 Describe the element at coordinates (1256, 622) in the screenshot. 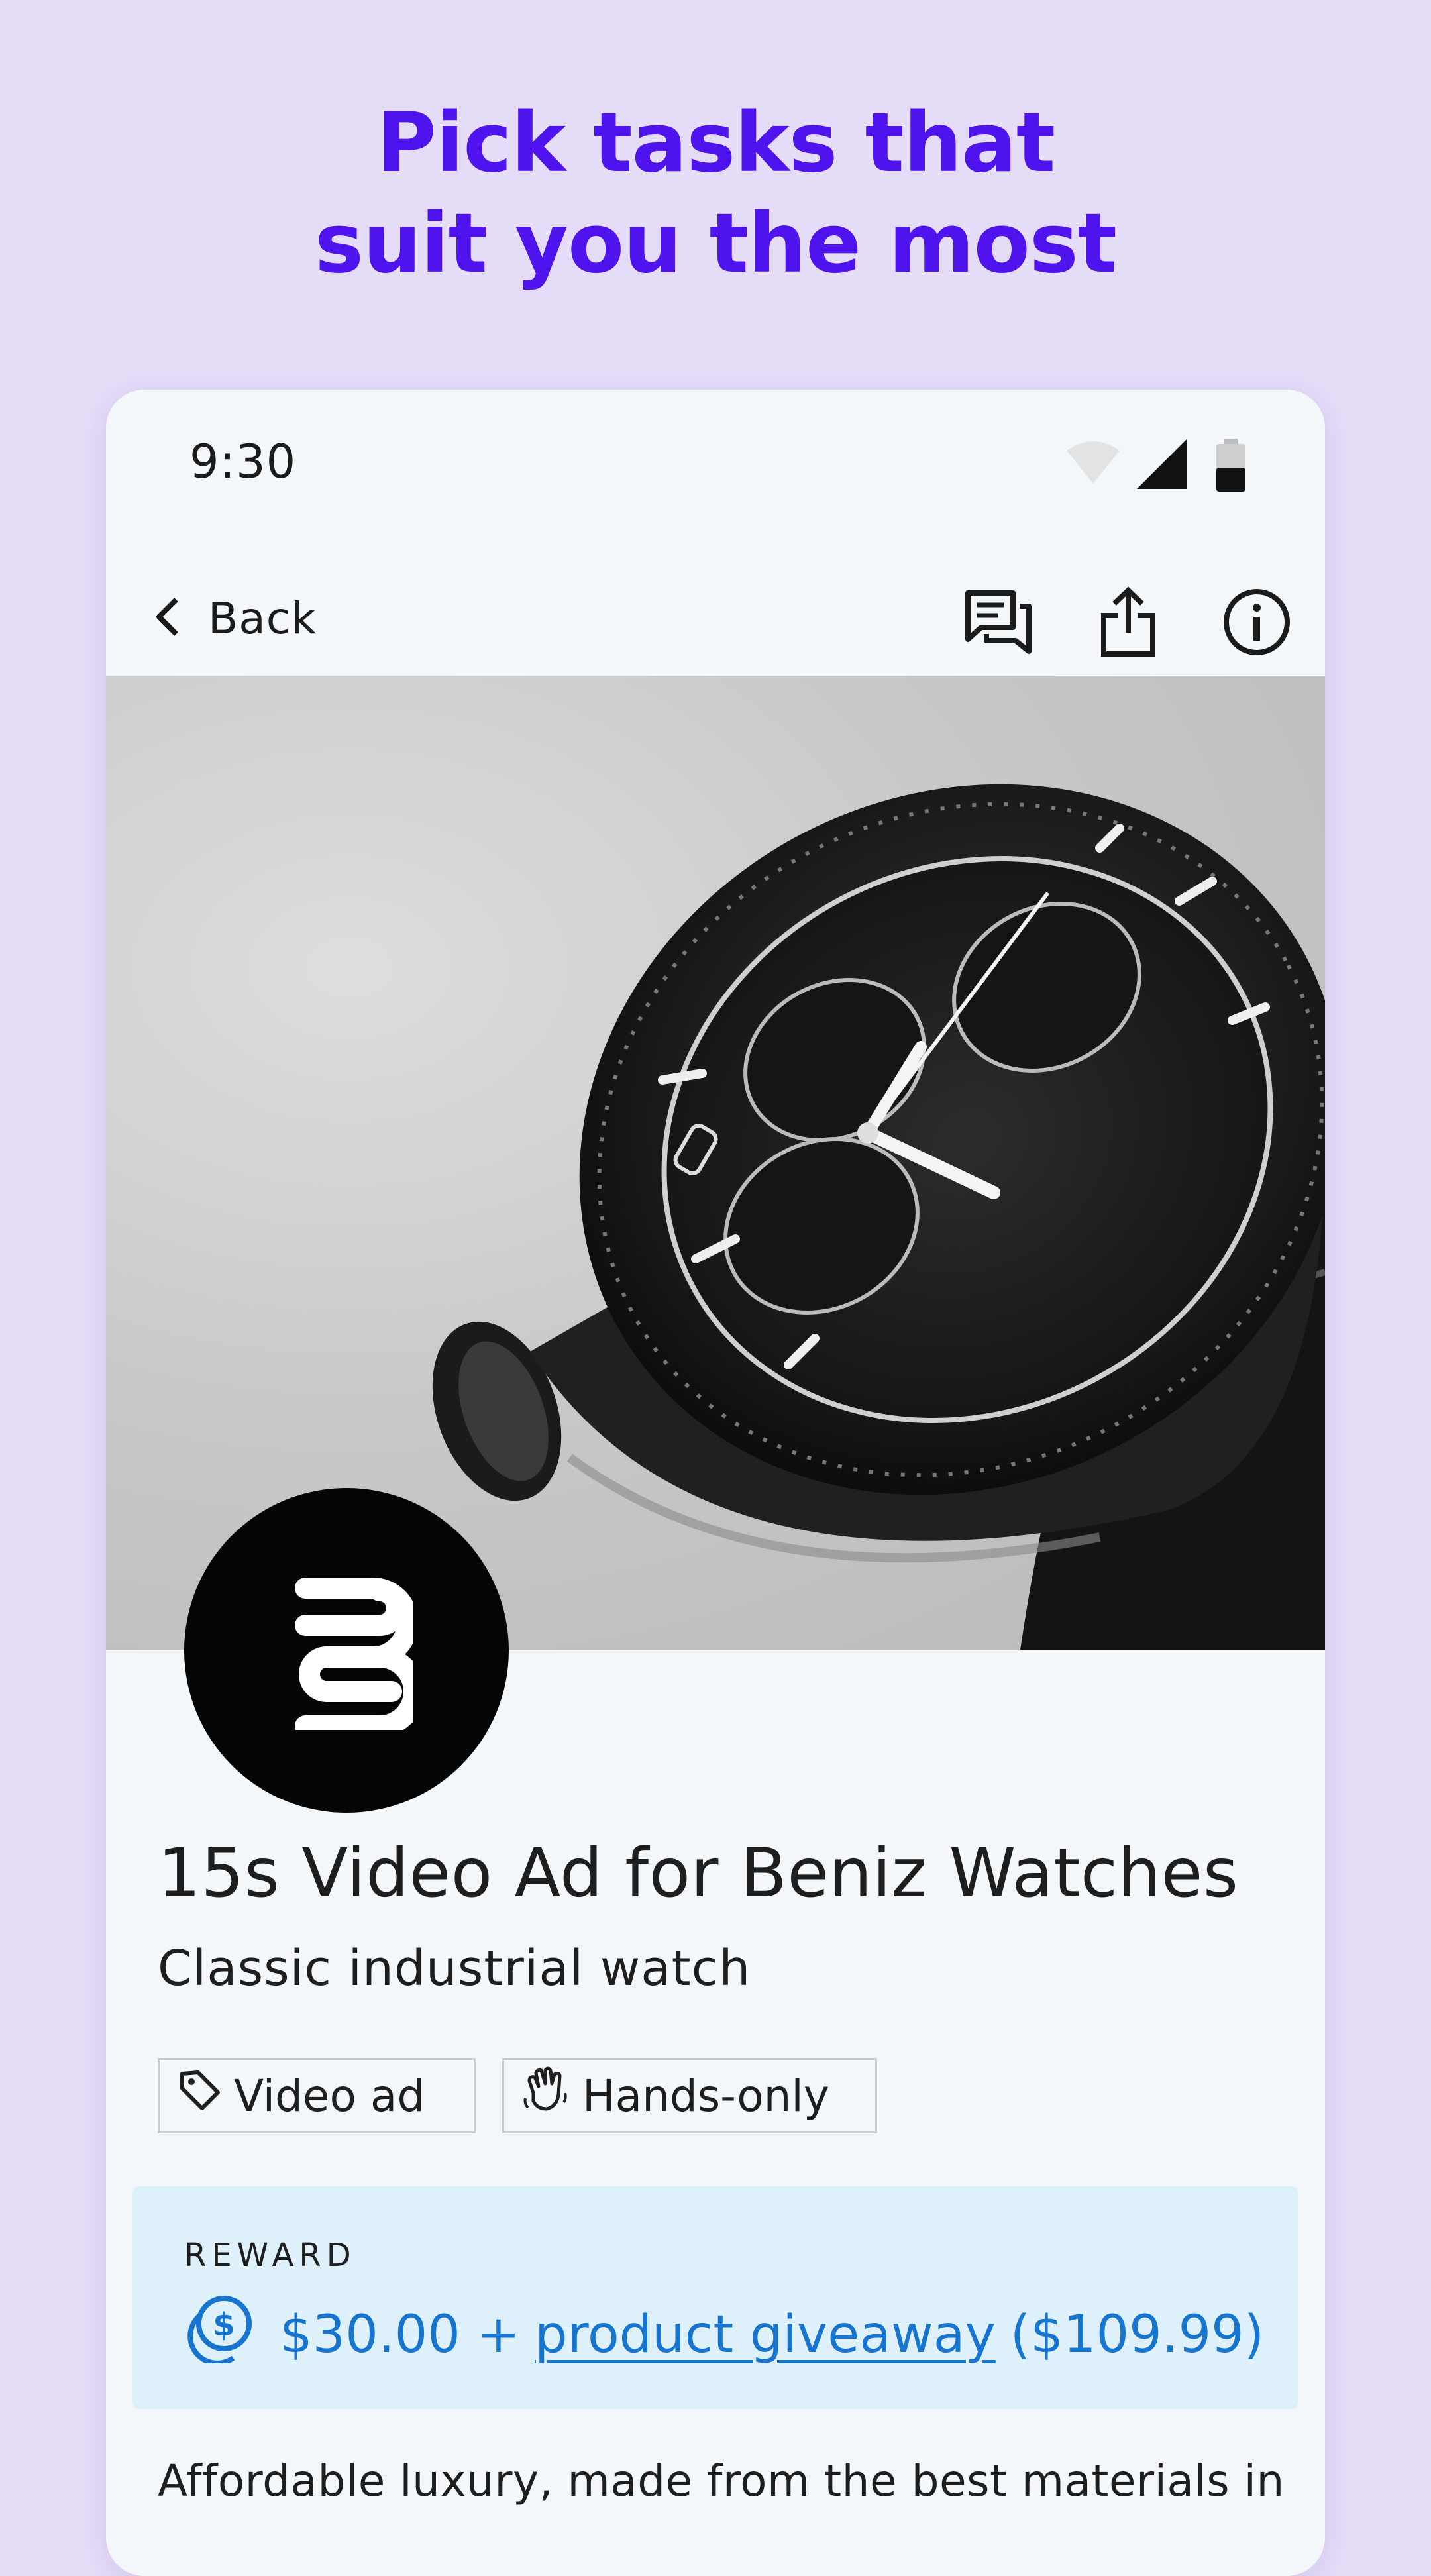

I see `info-icon` at that location.